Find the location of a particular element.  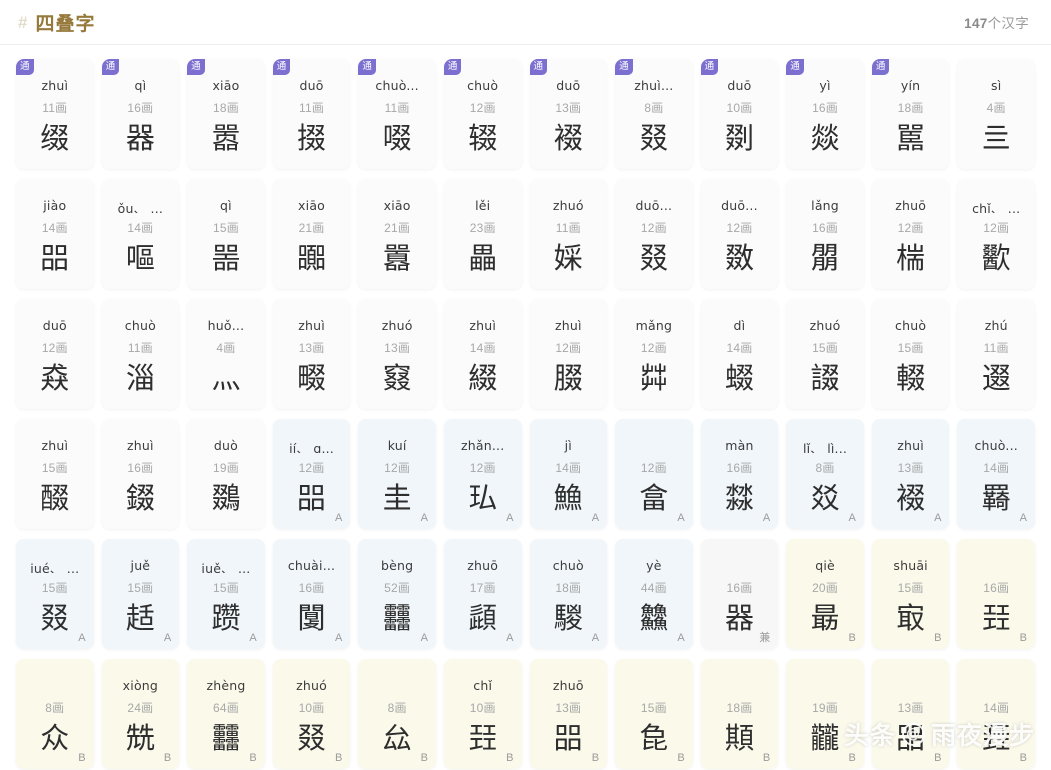

character-card: 通 chuò 12画辍 is located at coordinates (482, 114).